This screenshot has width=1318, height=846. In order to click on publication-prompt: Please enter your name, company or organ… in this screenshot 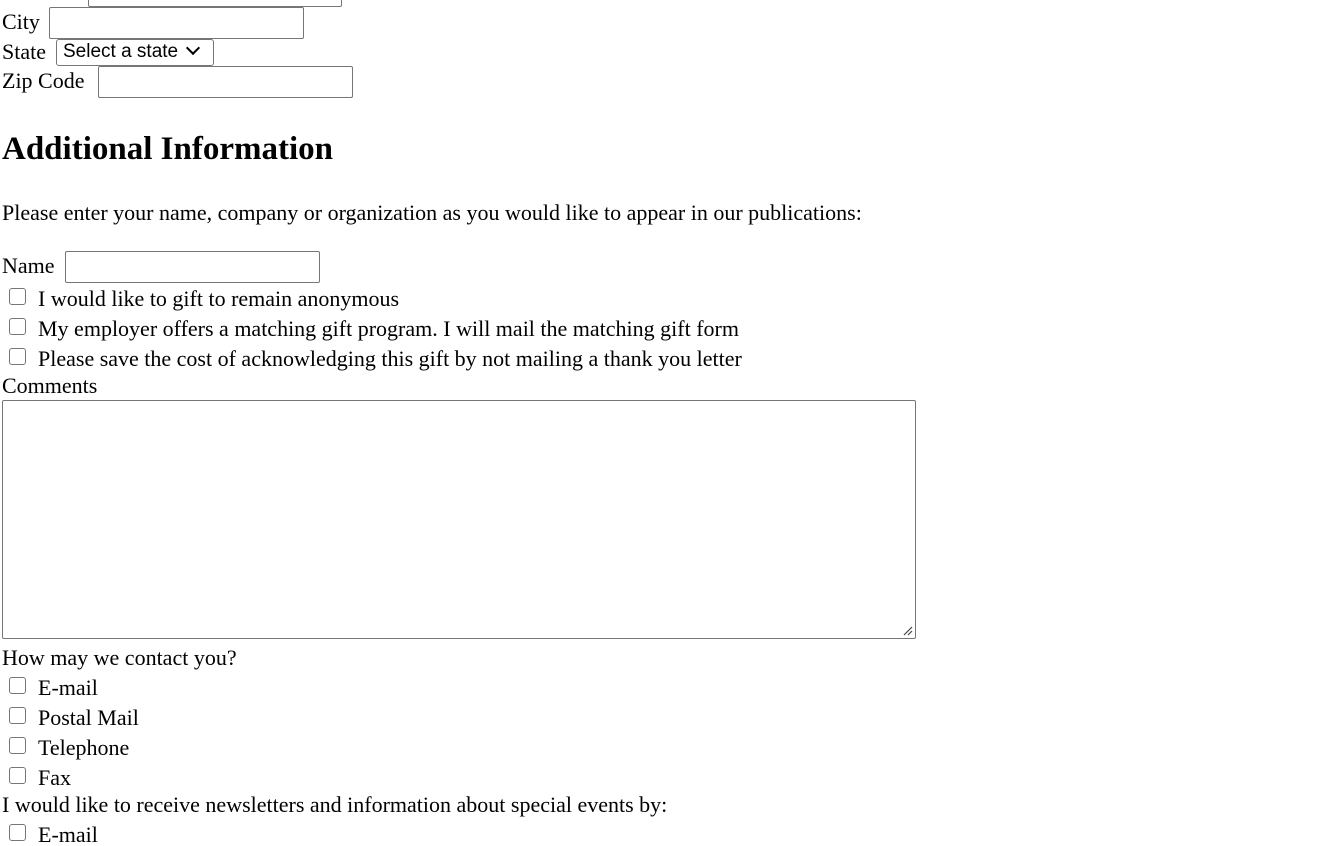, I will do `click(432, 212)`.